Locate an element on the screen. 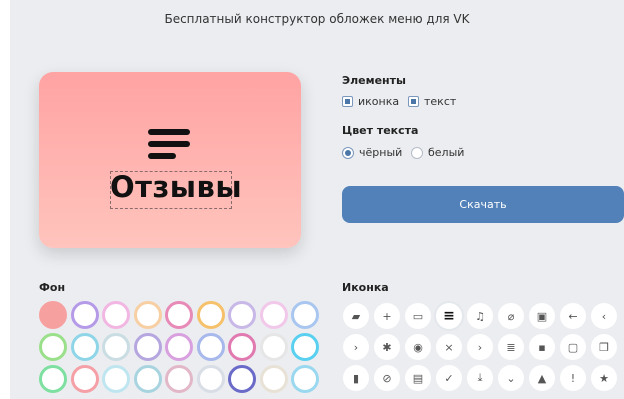 The image size is (624, 399). close-icon: × is located at coordinates (449, 347).